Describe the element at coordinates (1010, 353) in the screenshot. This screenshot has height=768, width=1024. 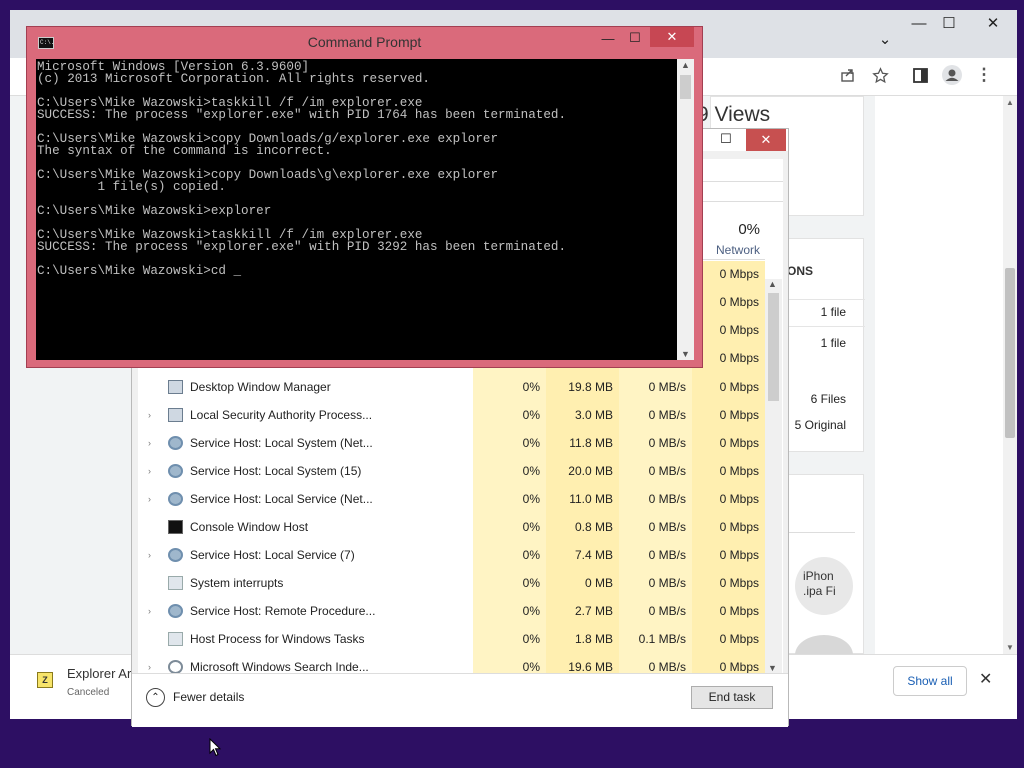
I see `page-scrollbar-thumb` at that location.